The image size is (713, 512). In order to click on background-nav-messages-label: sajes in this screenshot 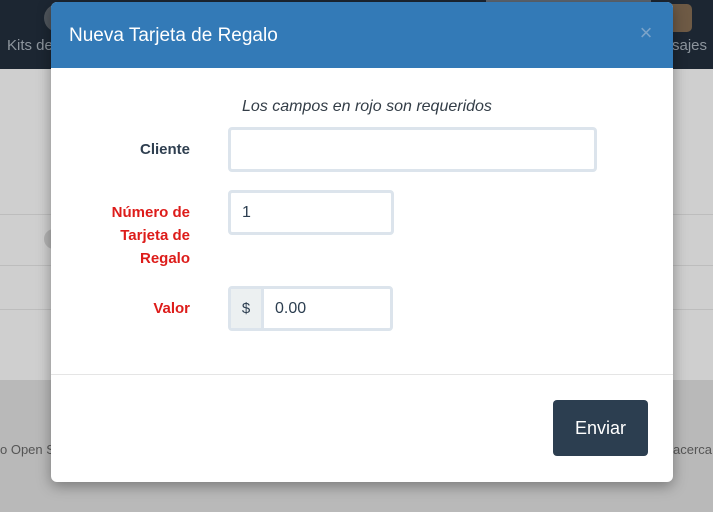, I will do `click(690, 45)`.